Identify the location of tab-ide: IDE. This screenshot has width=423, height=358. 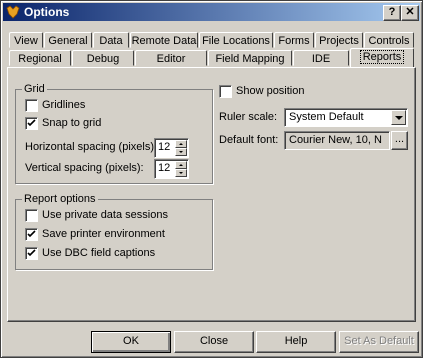
(321, 58).